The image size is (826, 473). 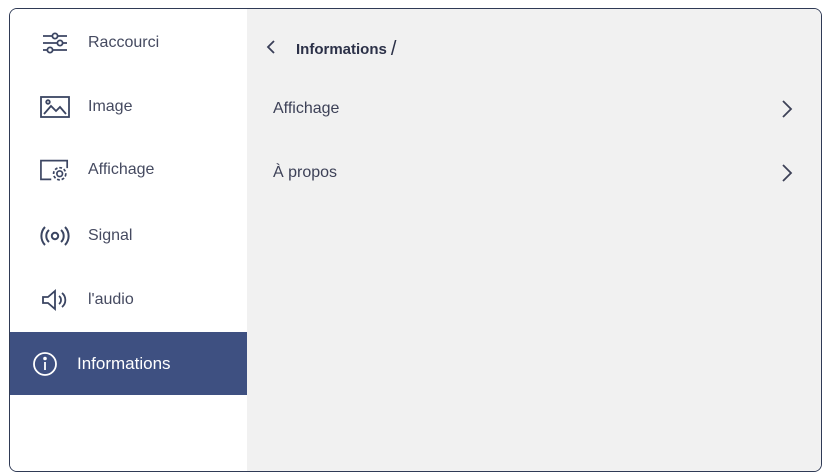 What do you see at coordinates (55, 43) in the screenshot?
I see `sliders-icon` at bounding box center [55, 43].